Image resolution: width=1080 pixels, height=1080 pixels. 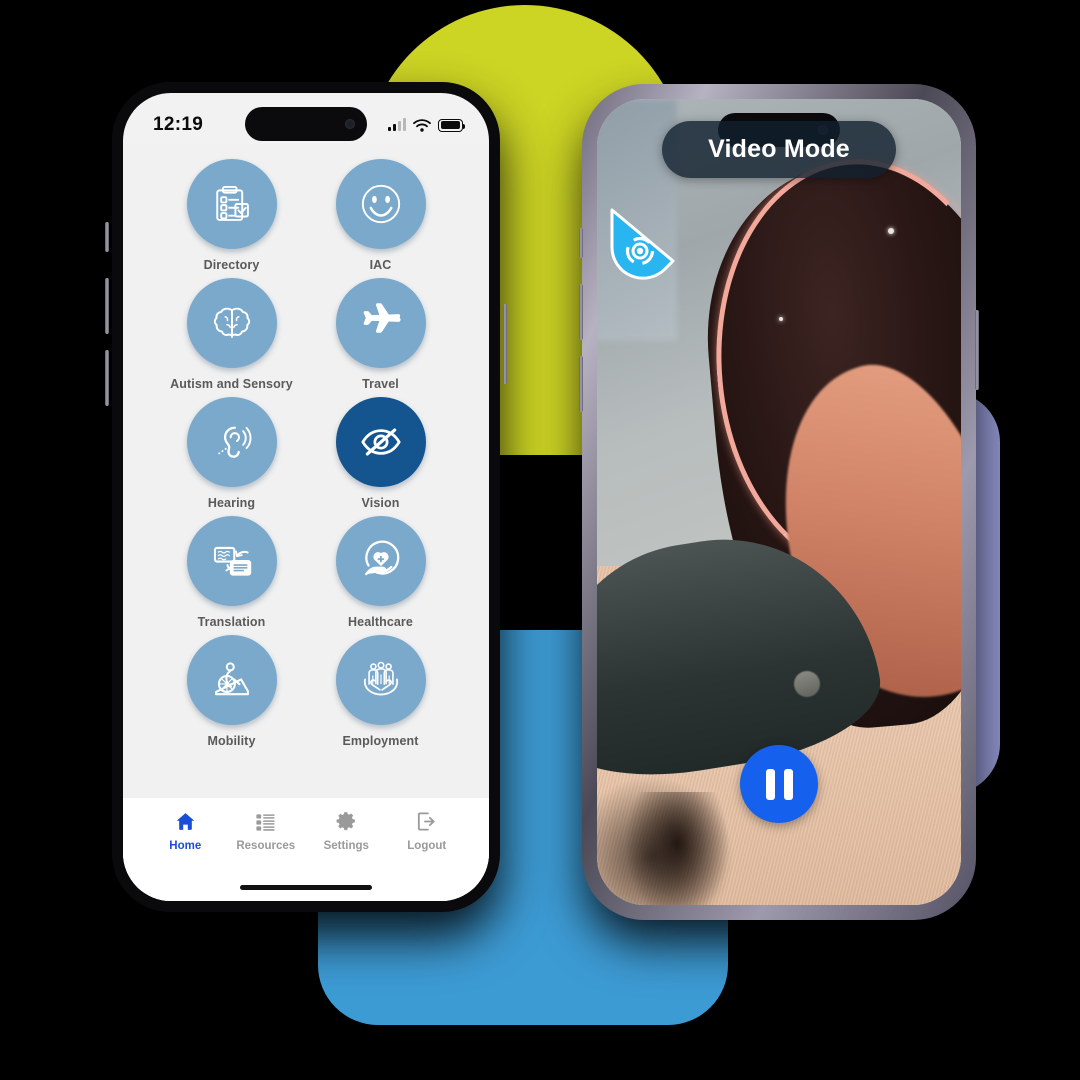 I want to click on hands-people-icon, so click(x=380, y=680).